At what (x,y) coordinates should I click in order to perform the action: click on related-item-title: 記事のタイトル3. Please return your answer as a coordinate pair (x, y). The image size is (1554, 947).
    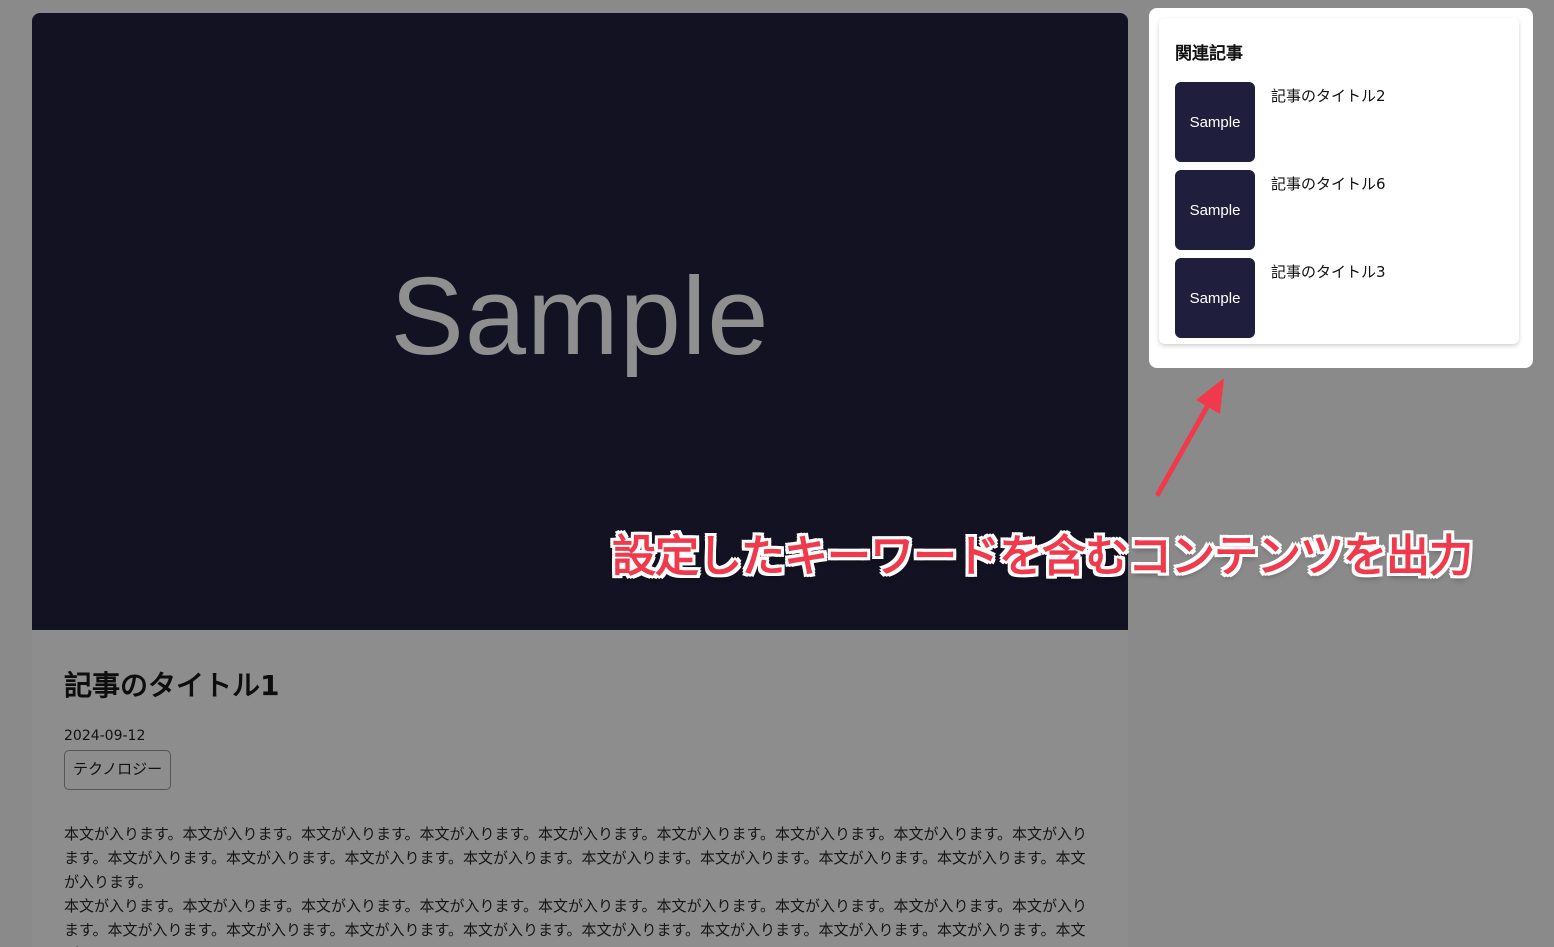
    Looking at the image, I should click on (1328, 271).